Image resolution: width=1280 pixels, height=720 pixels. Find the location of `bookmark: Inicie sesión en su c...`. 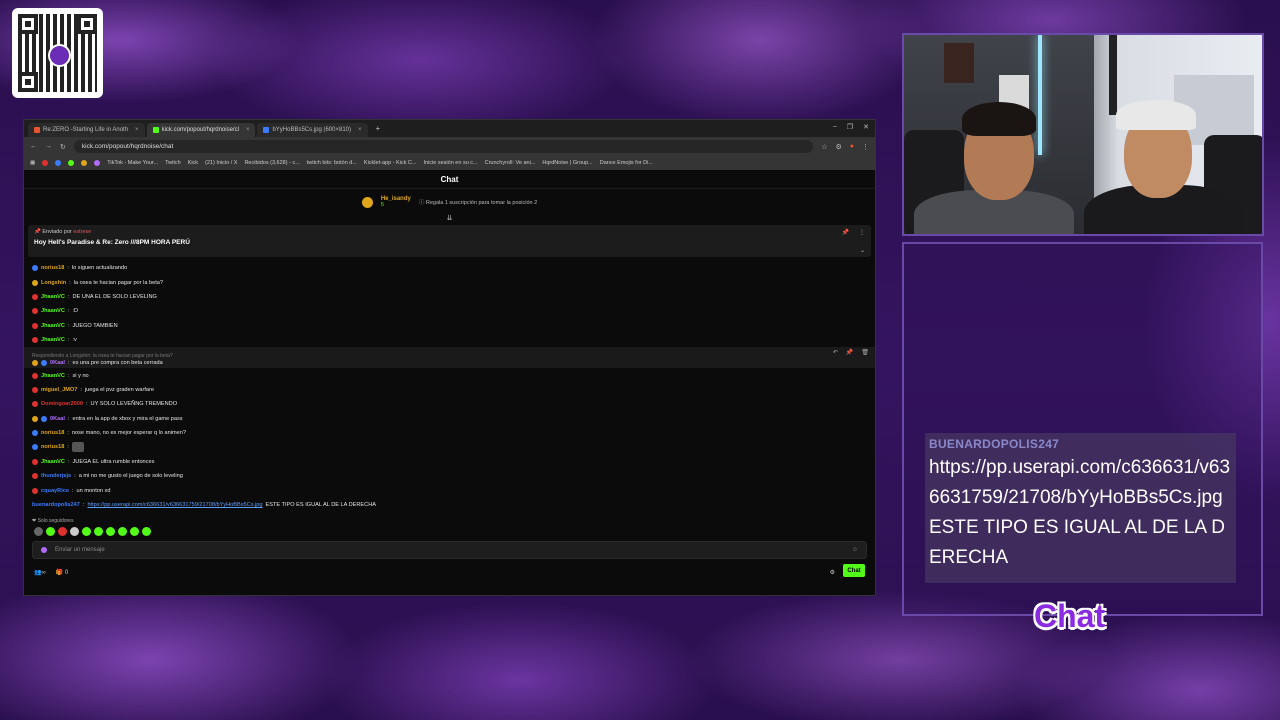

bookmark: Inicie sesión en su c... is located at coordinates (451, 163).